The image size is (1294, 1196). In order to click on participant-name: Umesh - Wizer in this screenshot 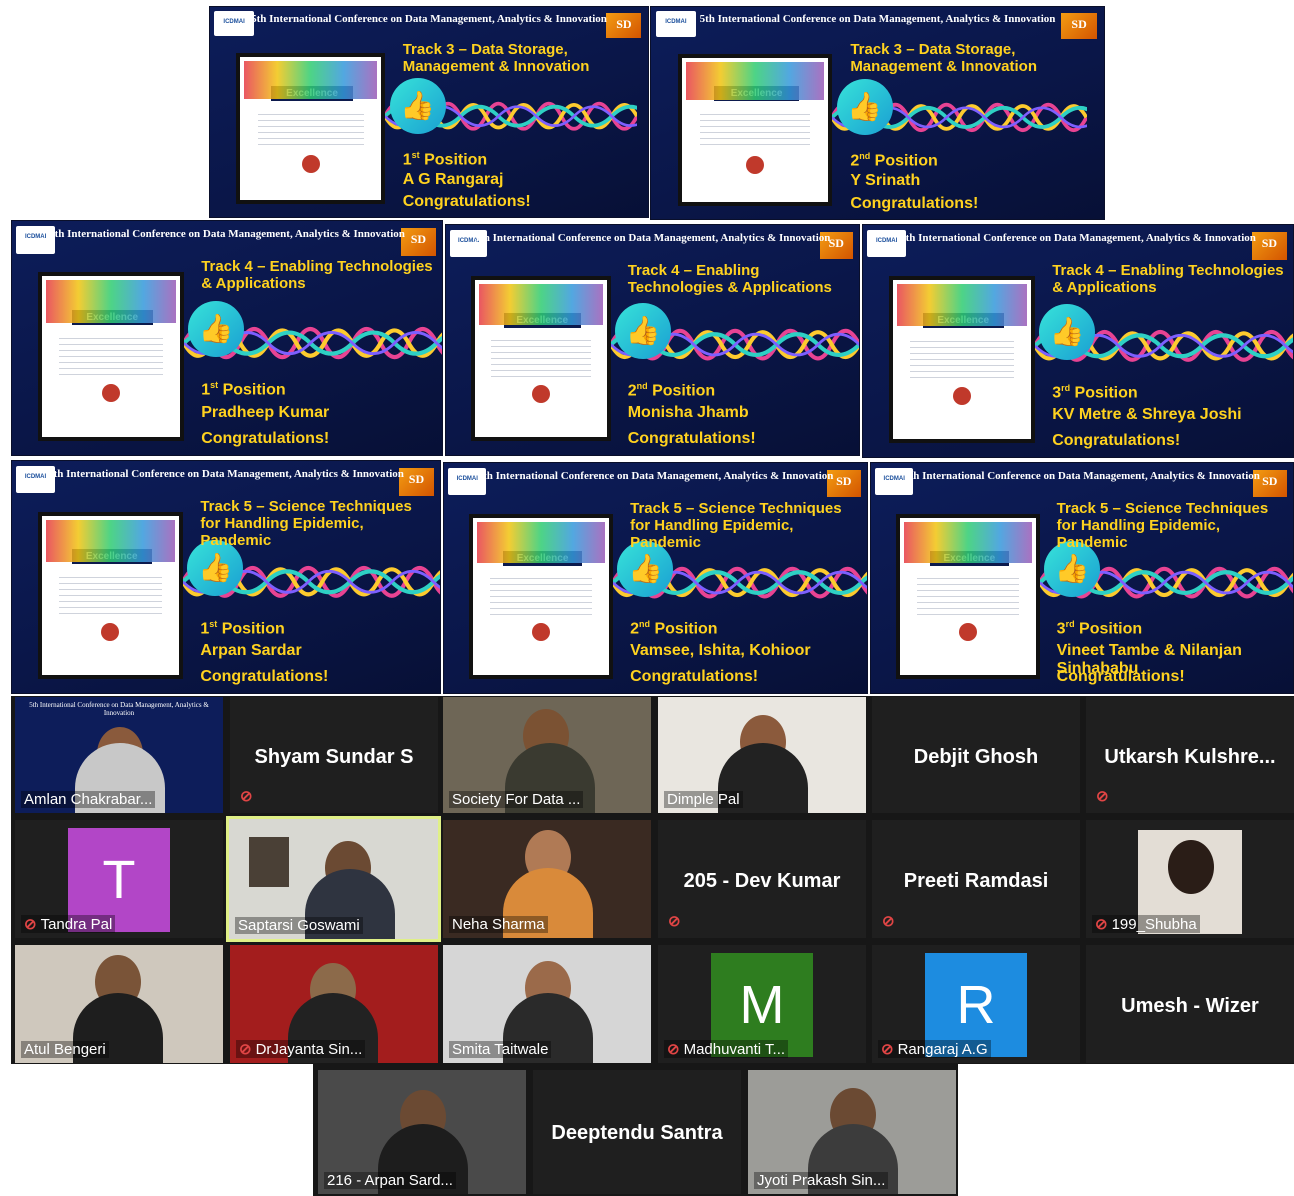, I will do `click(1190, 1005)`.